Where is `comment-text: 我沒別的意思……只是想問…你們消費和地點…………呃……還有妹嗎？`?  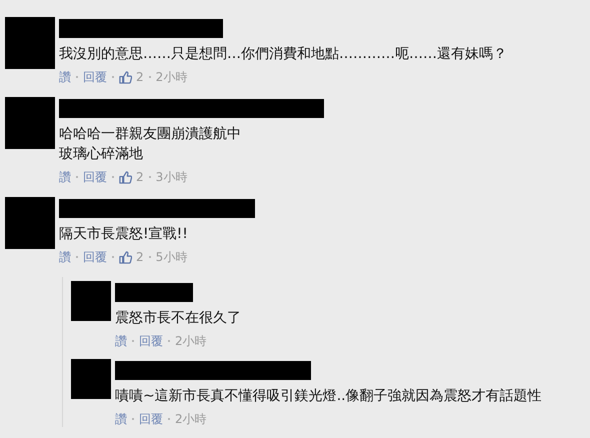 comment-text: 我沒別的意思……只是想問…你們消費和地點…………呃……還有妹嗎？ is located at coordinates (283, 54).